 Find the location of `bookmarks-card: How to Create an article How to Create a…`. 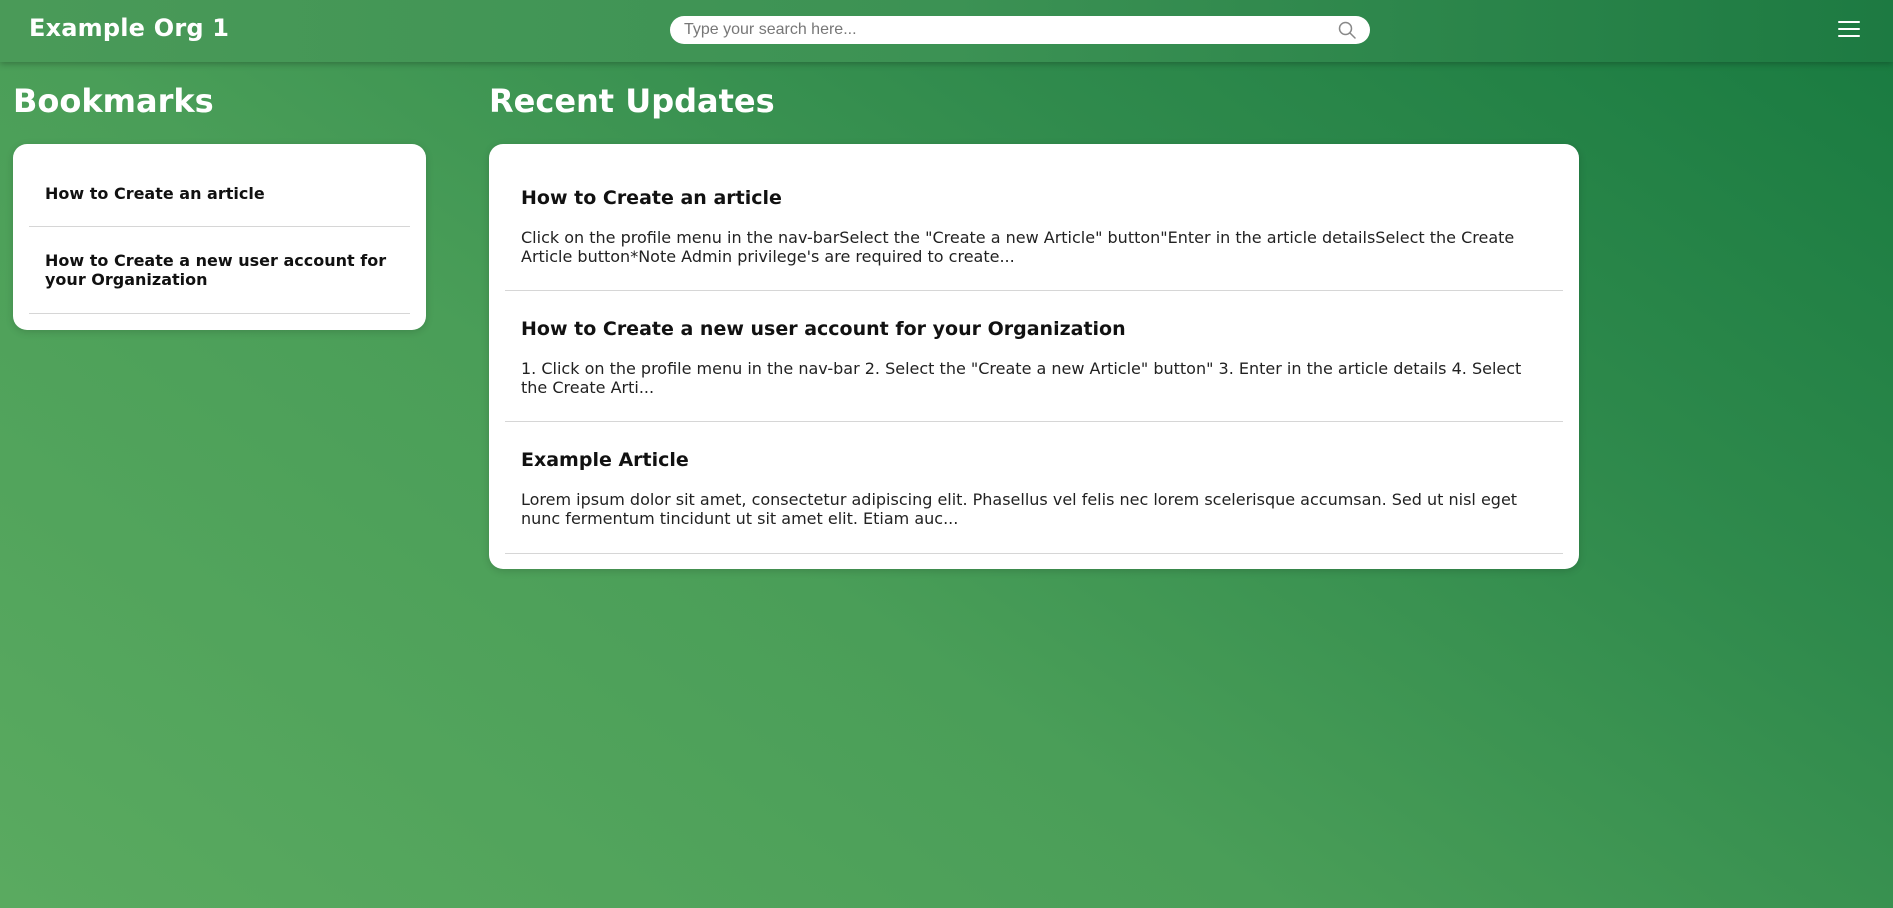

bookmarks-card: How to Create an article How to Create a… is located at coordinates (219, 237).